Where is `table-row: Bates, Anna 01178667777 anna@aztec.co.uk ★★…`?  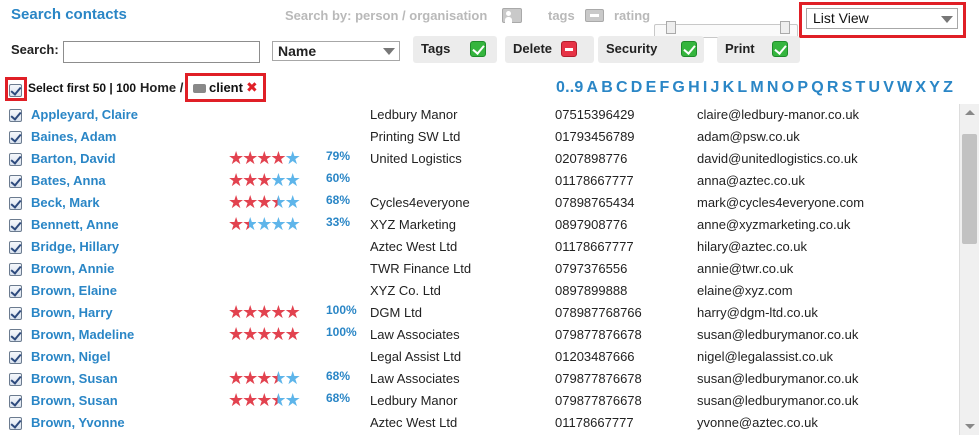
table-row: Bates, Anna 01178667777 anna@aztec.co.uk ★★… is located at coordinates (479, 181).